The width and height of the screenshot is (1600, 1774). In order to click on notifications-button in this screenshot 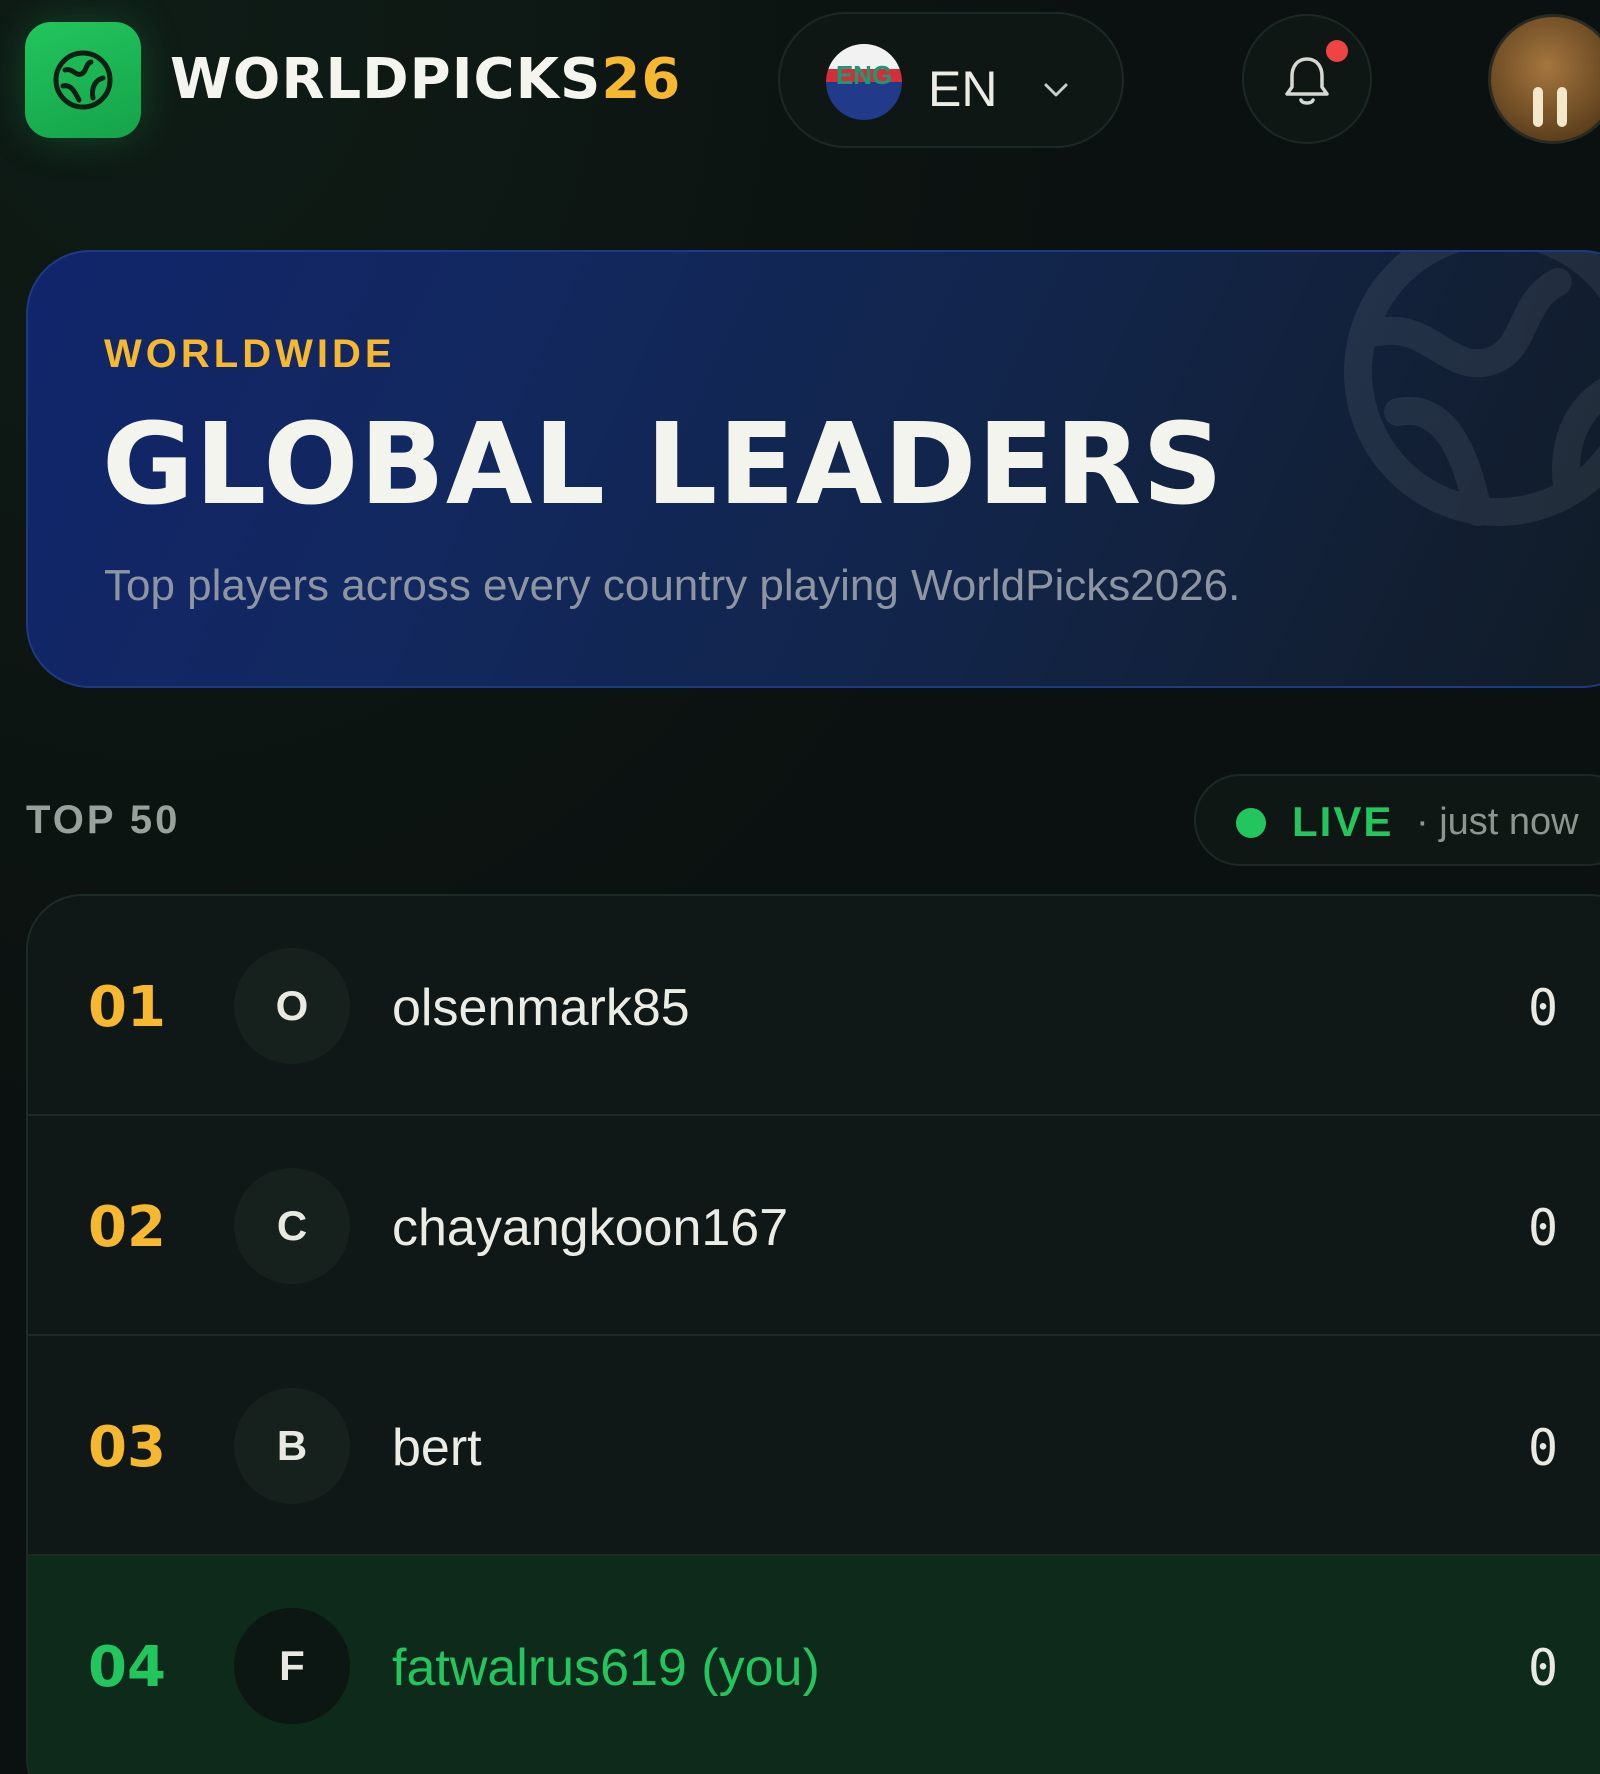, I will do `click(1307, 79)`.